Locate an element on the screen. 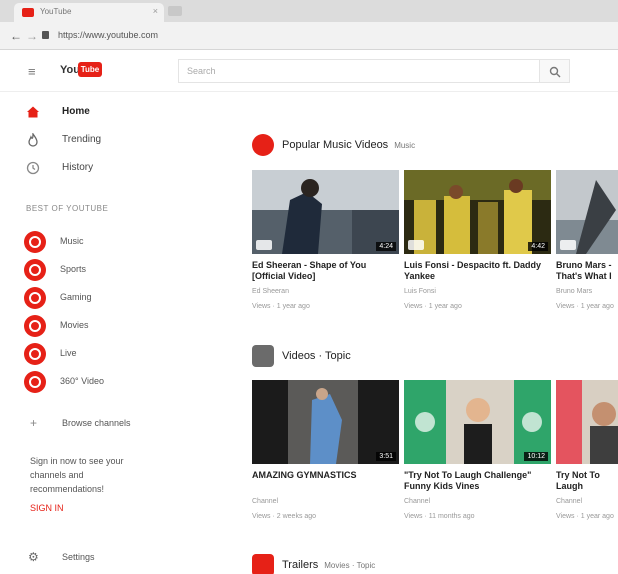  trailers-channel-avatar is located at coordinates (263, 564).